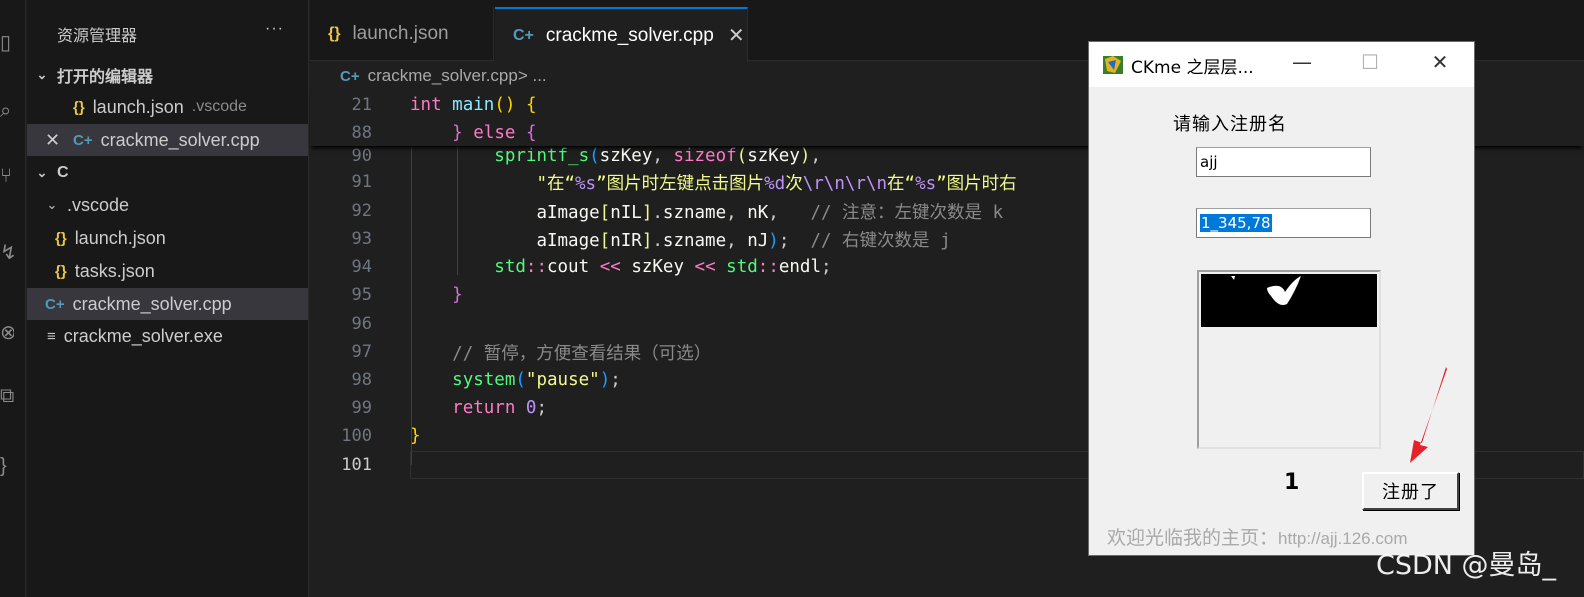  I want to click on source-control-icon: ⑂, so click(7, 178).